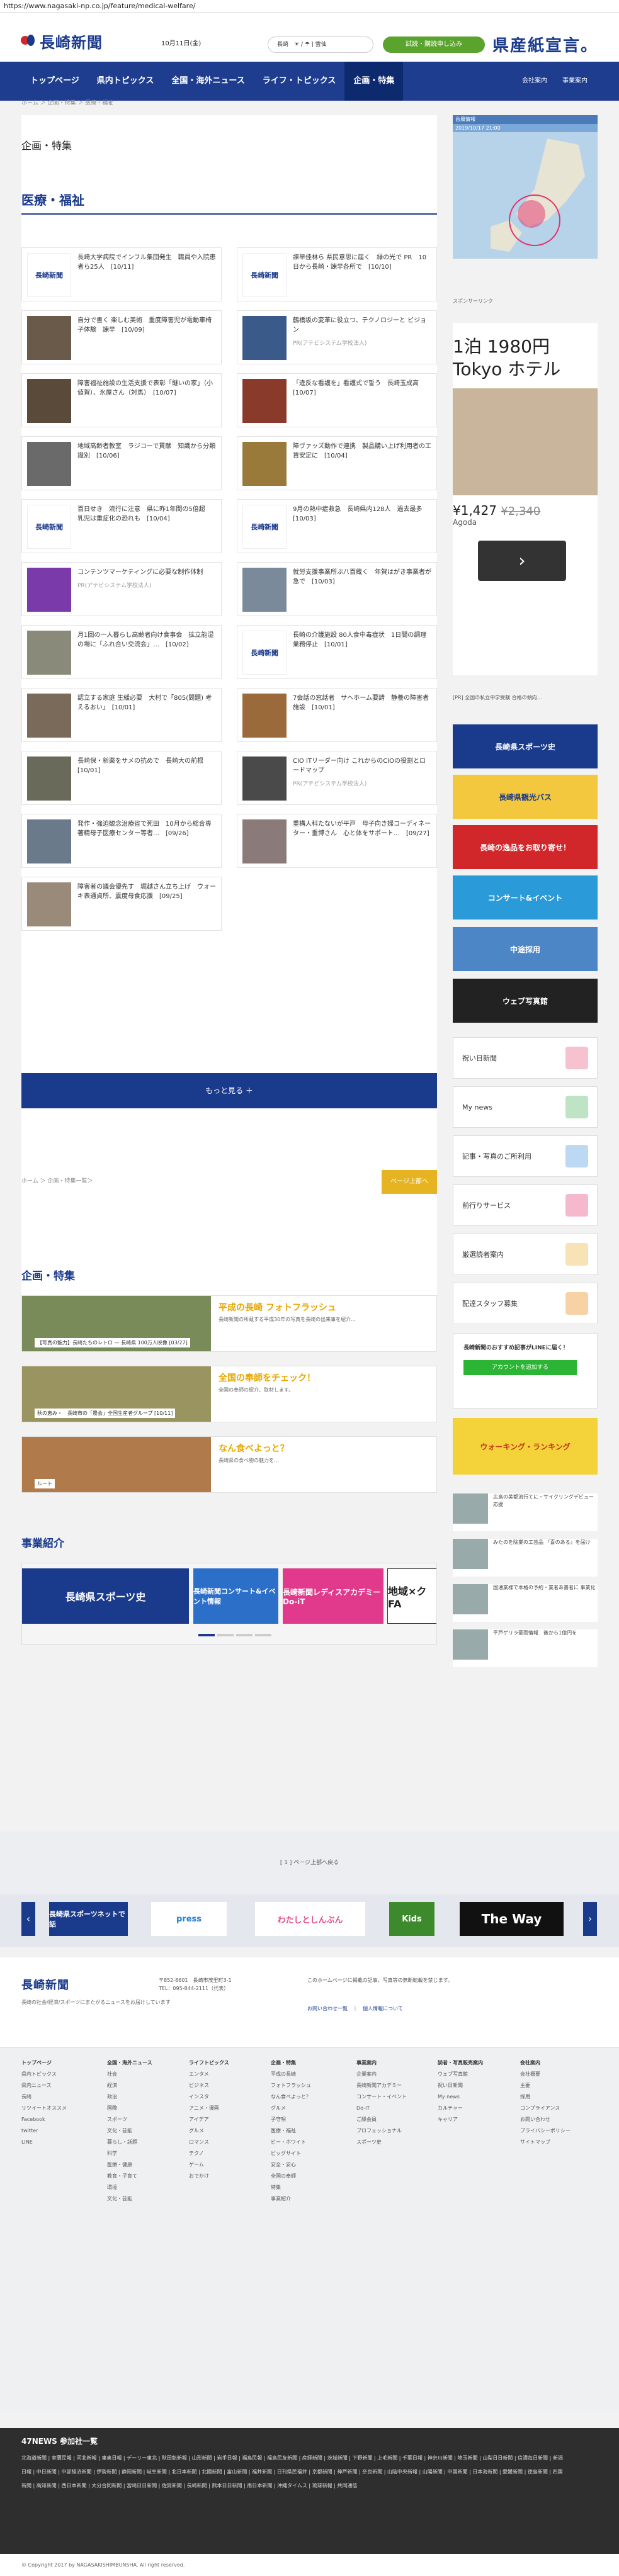 This screenshot has height=2576, width=619. I want to click on sitemap-link: 暮らし・話題, so click(129, 2142).